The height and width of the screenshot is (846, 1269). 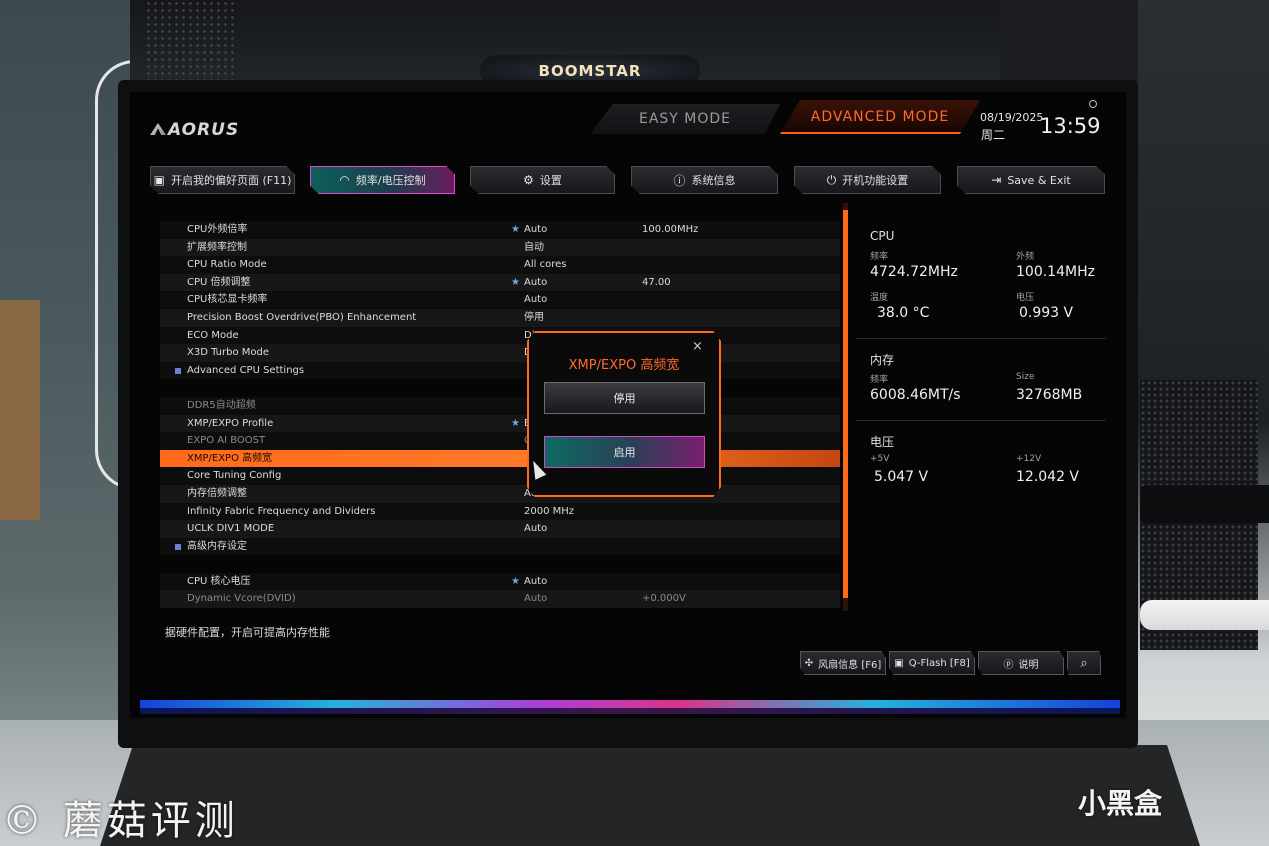 I want to click on aorus-eagle-icon, so click(x=158, y=129).